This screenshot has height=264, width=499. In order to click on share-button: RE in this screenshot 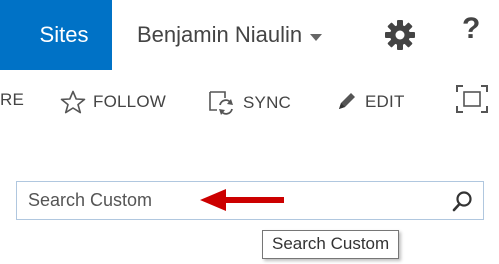, I will do `click(12, 100)`.